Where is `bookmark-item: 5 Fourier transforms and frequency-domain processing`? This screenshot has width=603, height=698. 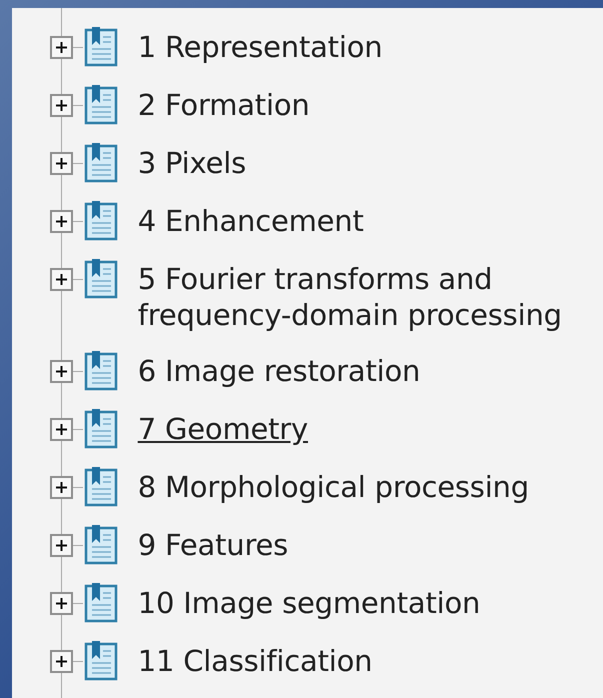
bookmark-item: 5 Fourier transforms and frequency-domain processing is located at coordinates (370, 297).